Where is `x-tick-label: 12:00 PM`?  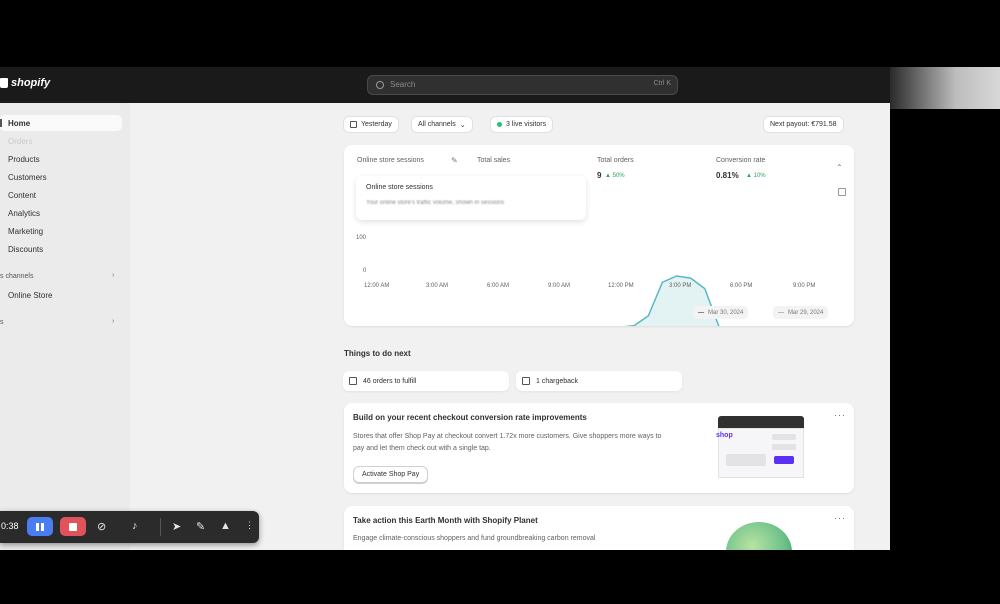
x-tick-label: 12:00 PM is located at coordinates (621, 286).